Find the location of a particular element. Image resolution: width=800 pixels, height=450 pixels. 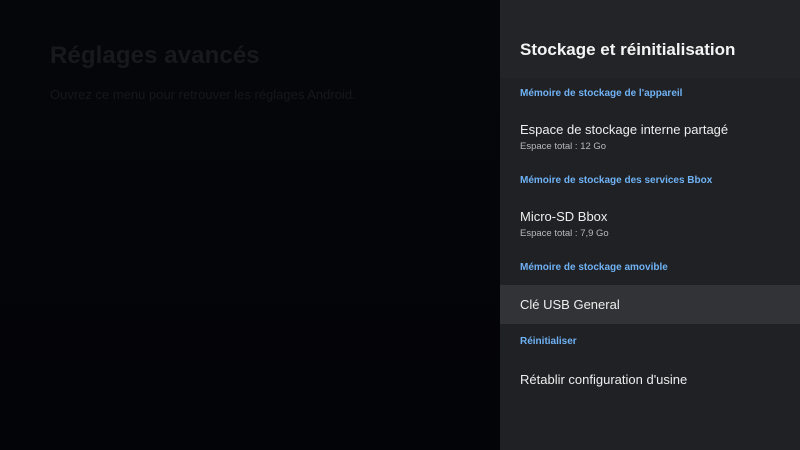

internal-storage-title: Espace de stockage interne partagé is located at coordinates (624, 129).